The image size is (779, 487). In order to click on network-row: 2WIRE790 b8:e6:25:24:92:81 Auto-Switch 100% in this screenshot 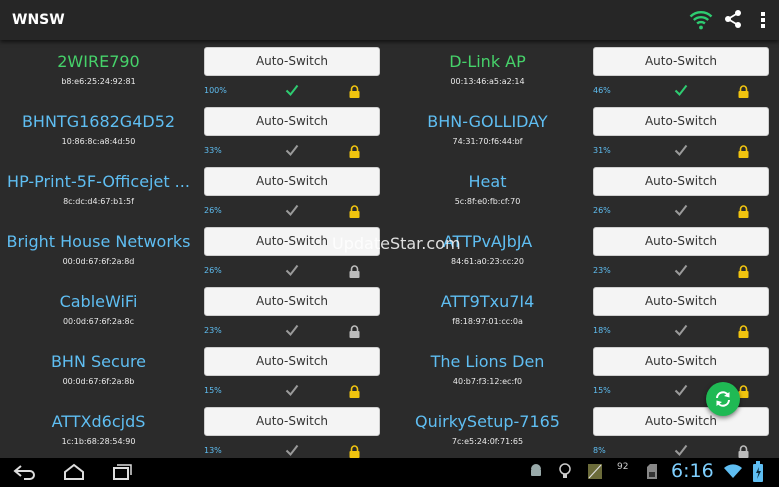, I will do `click(194, 70)`.